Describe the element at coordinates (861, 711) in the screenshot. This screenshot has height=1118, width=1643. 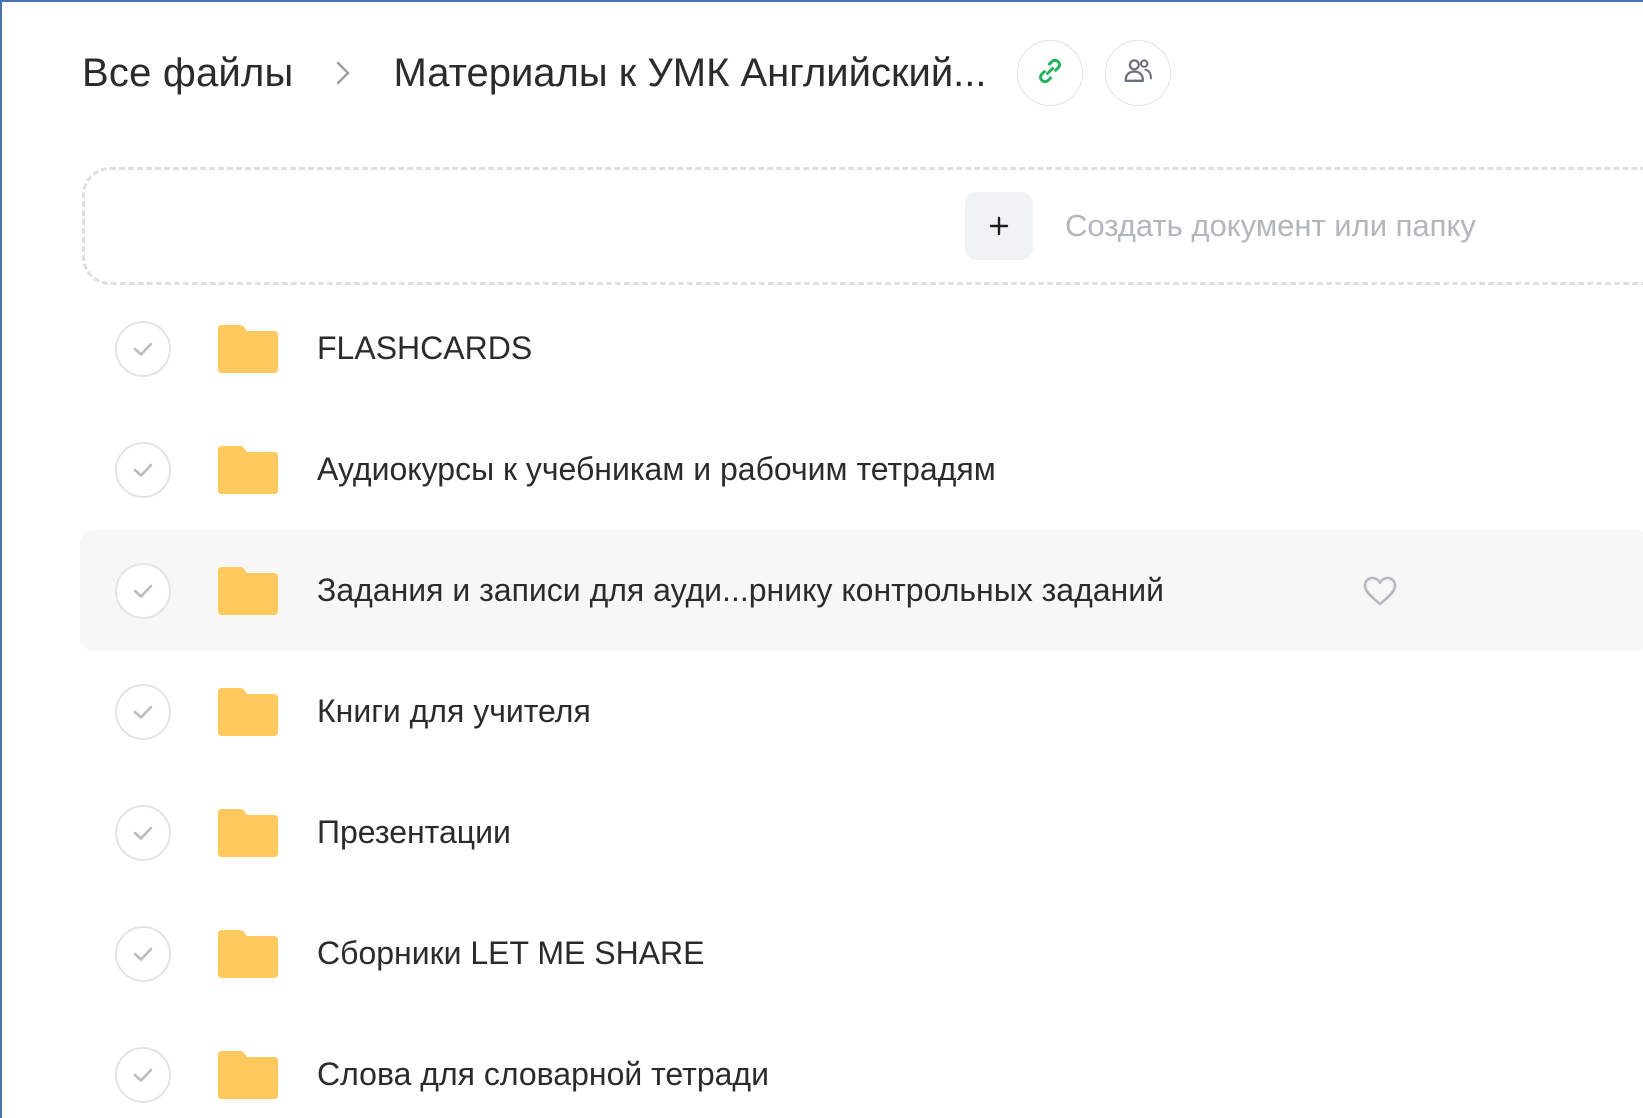
I see `list-item: Книги для учителя` at that location.